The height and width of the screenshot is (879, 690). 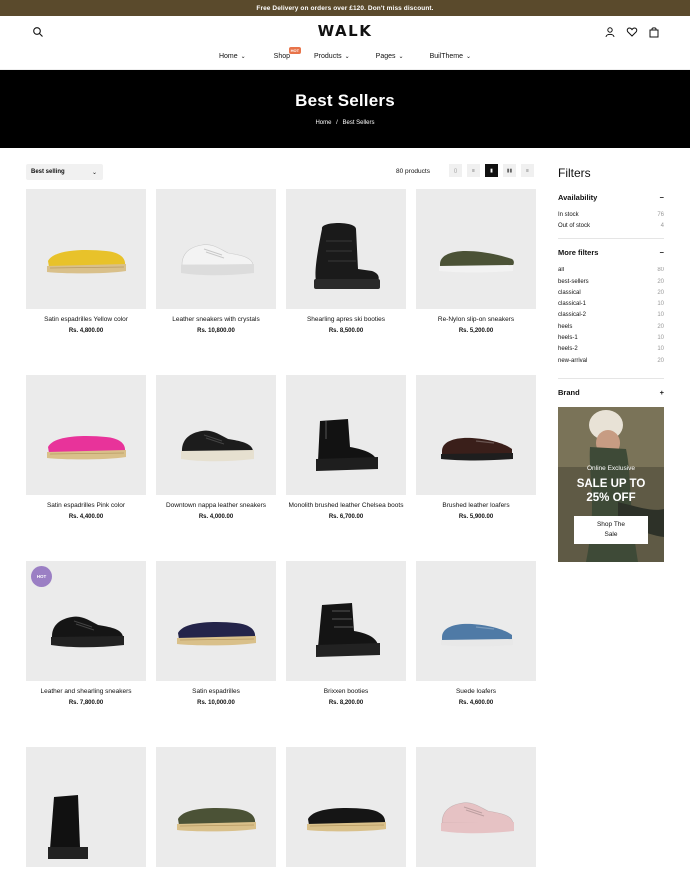 I want to click on product-card: Re-Nylon slip-on sneakers Rs. 5,200.00, so click(x=476, y=261).